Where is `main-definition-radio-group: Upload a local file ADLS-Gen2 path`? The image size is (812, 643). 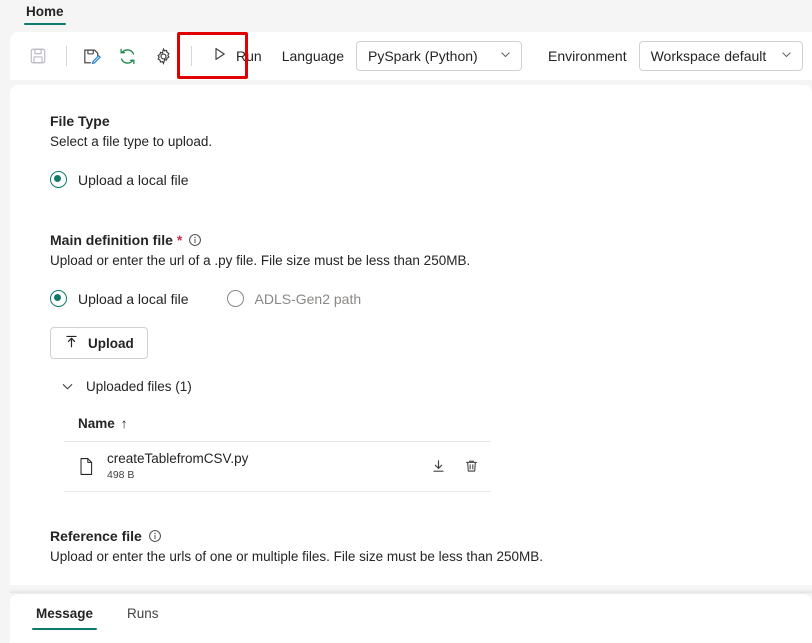 main-definition-radio-group: Upload a local file ADLS-Gen2 path is located at coordinates (411, 298).